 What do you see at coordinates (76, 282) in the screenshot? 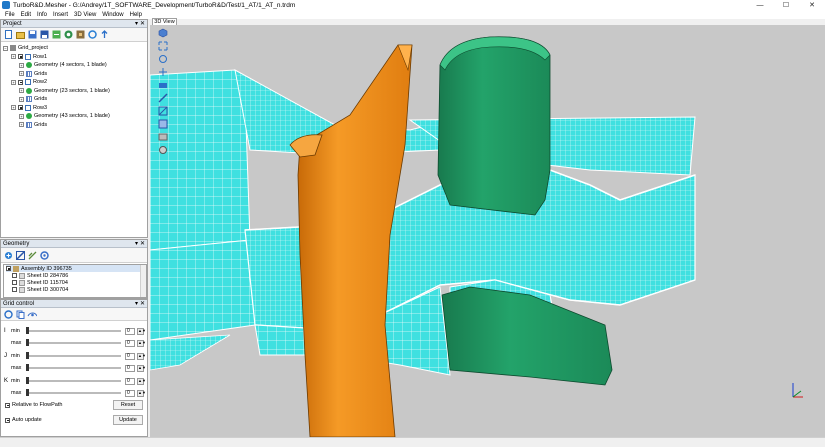
I see `geometry-item: Sheet ID 115704` at bounding box center [76, 282].